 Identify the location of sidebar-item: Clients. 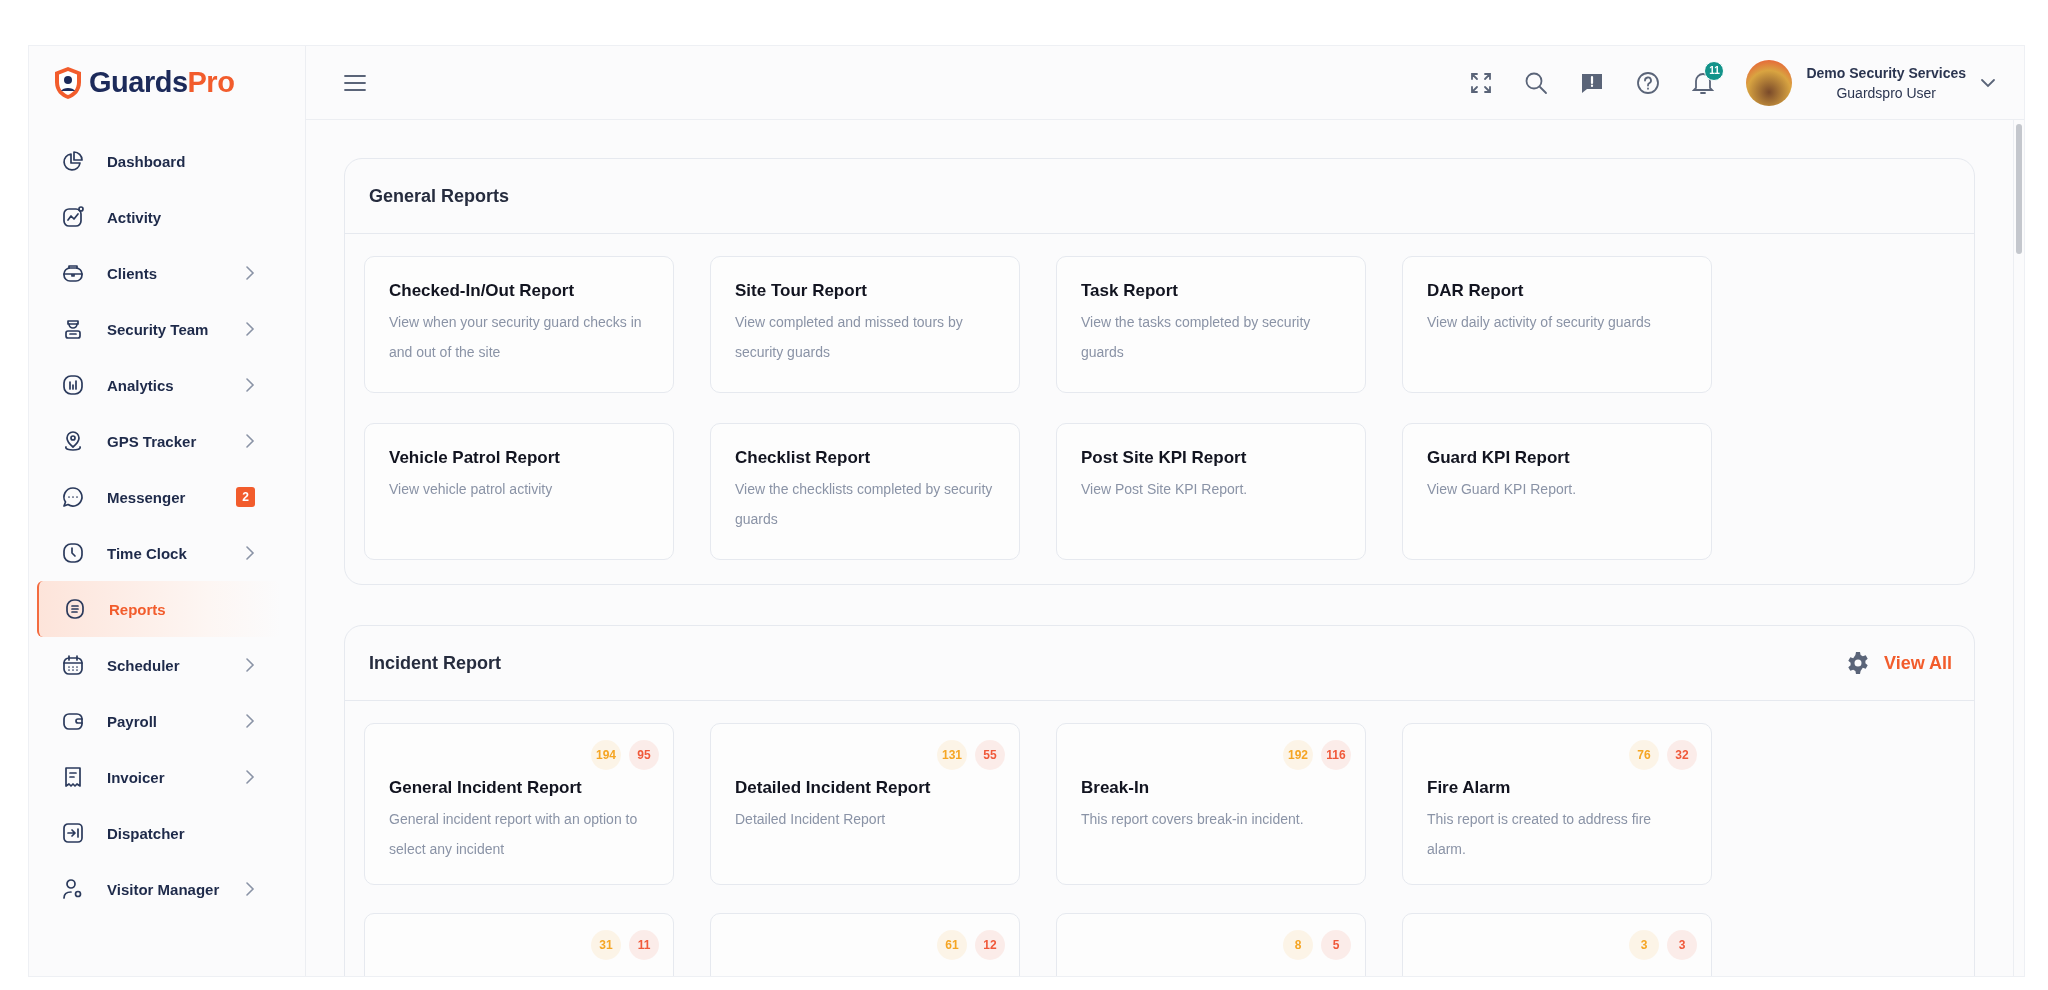
(159, 273).